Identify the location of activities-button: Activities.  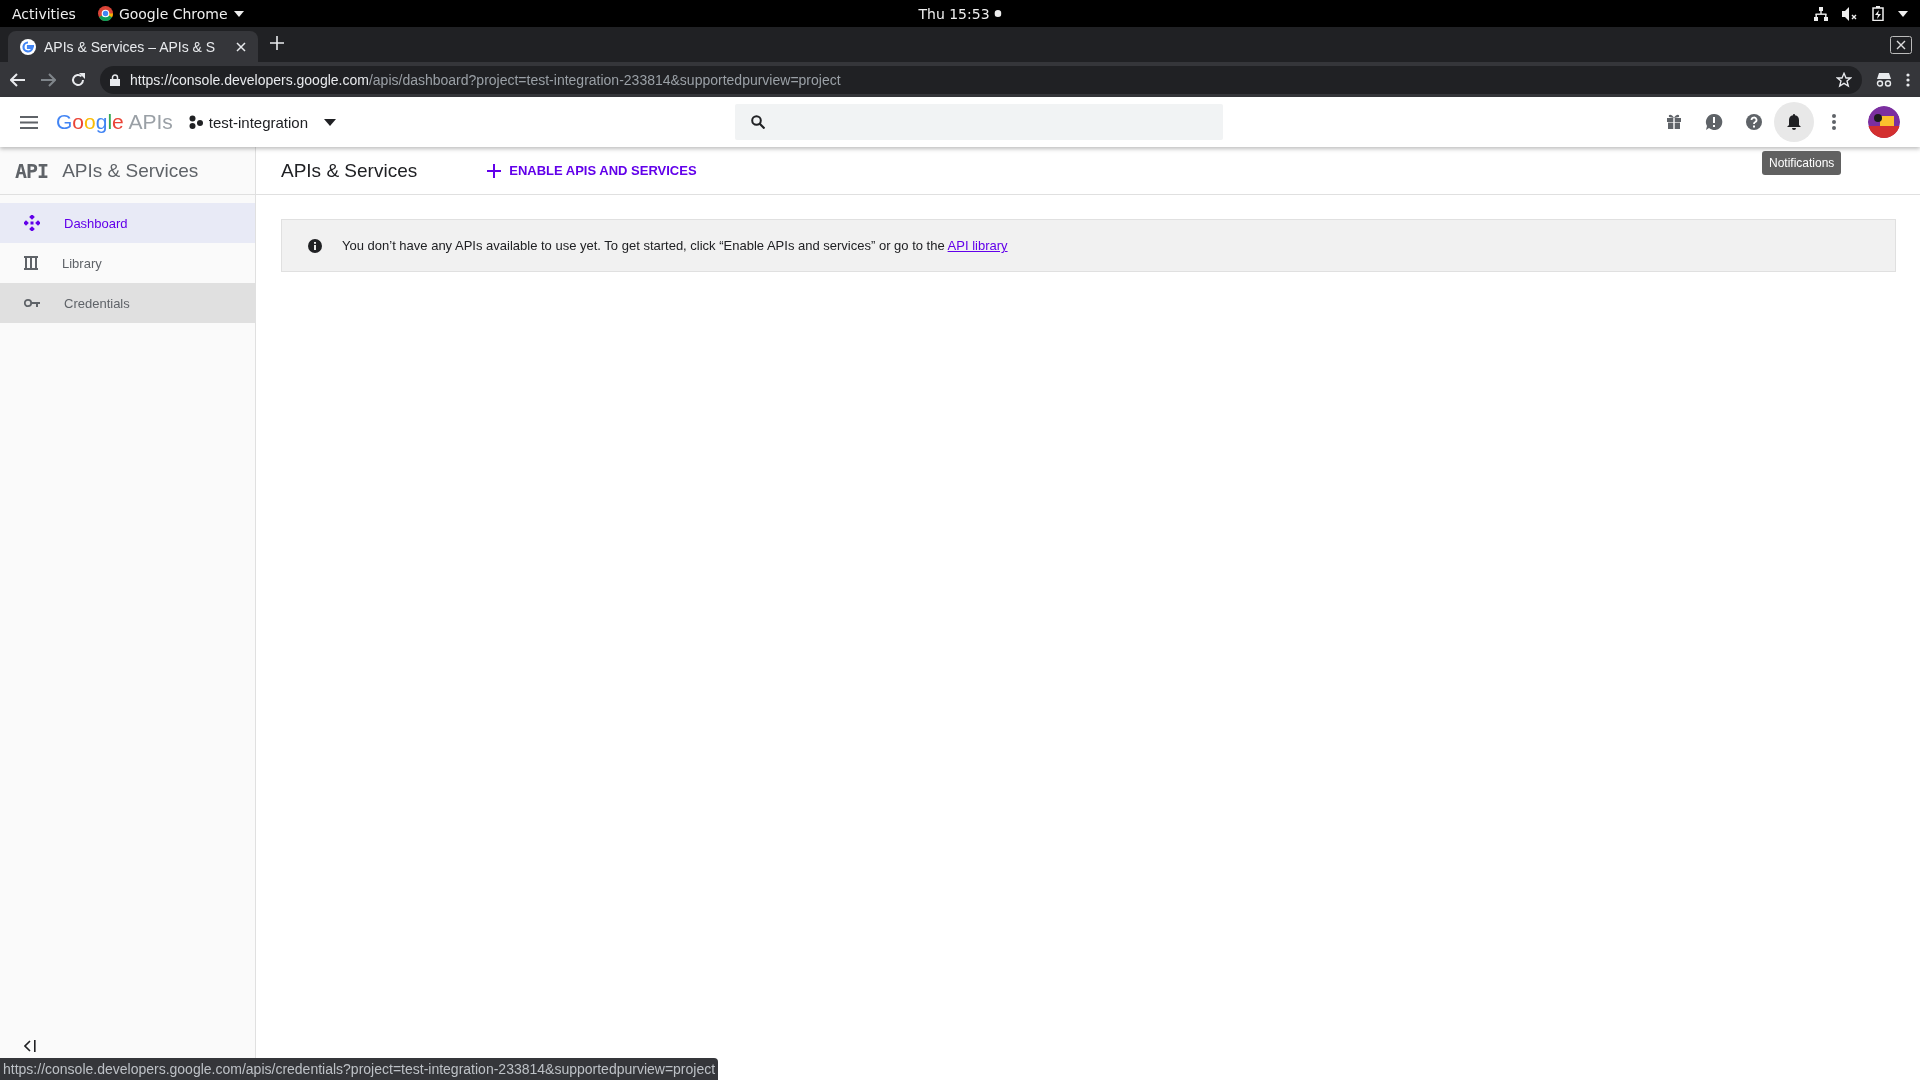
(44, 13).